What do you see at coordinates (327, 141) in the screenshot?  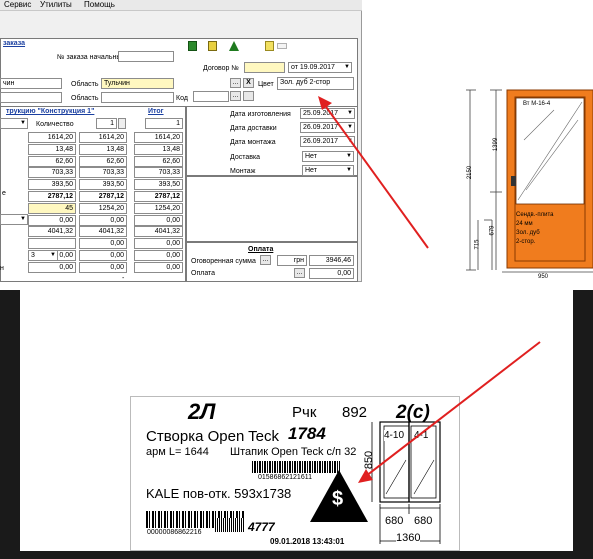 I see `install-date-select: 26.09.2017 ▼` at bounding box center [327, 141].